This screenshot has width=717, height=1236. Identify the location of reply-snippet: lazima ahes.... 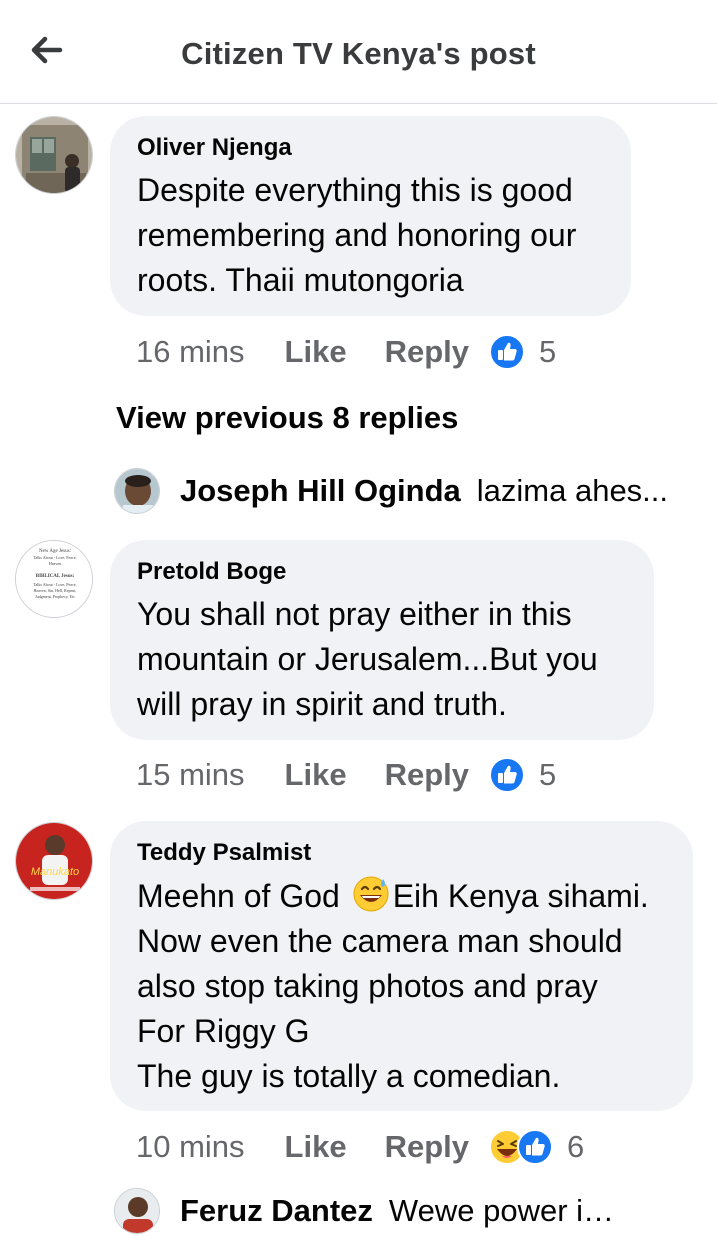
(572, 490).